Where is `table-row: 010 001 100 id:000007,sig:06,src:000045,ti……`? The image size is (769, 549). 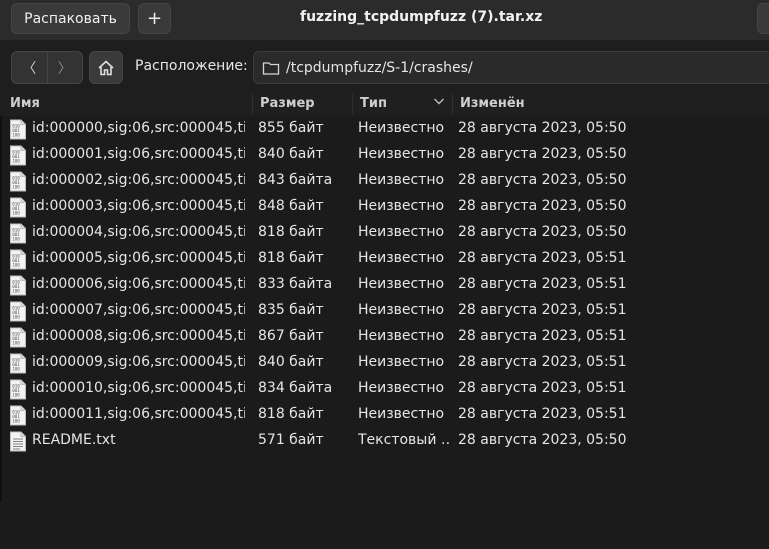
table-row: 010 001 100 id:000007,sig:06,src:000045,ti…… is located at coordinates (384, 311).